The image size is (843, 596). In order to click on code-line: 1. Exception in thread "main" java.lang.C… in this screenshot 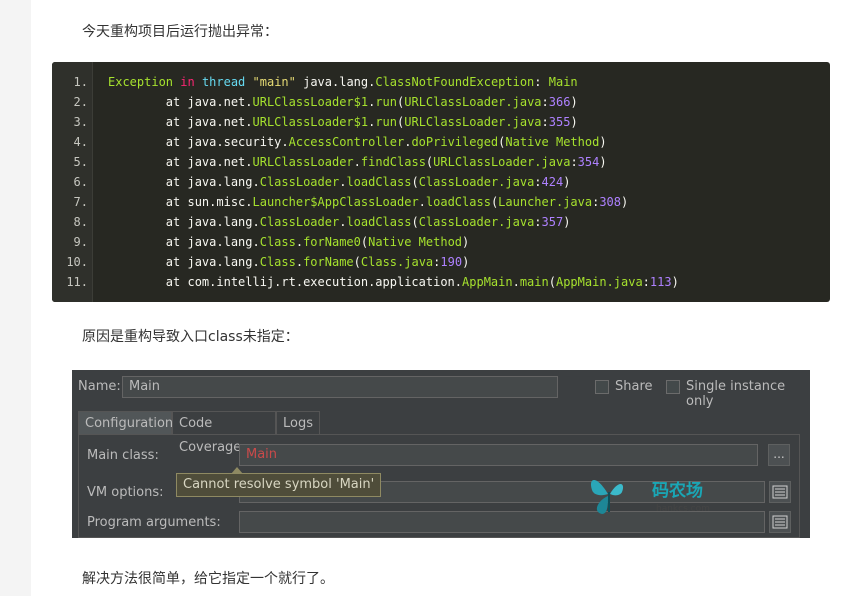, I will do `click(441, 82)`.